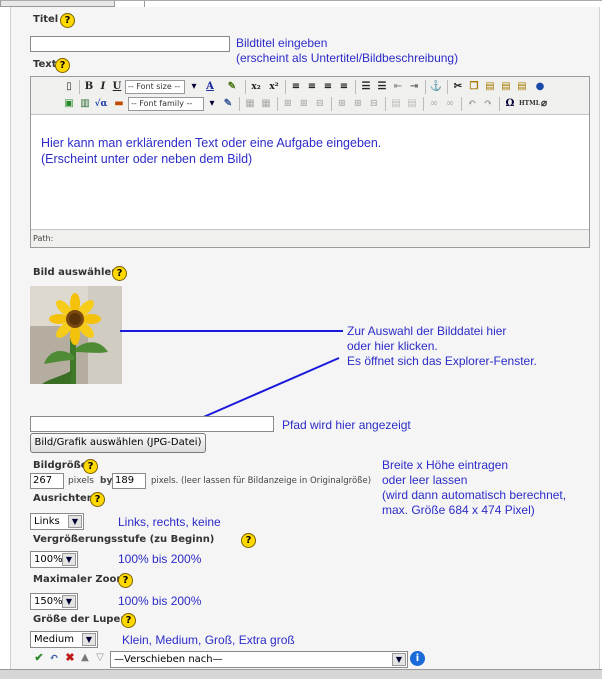 The height and width of the screenshot is (679, 602). I want to click on zoom-max-note: 100% bis 200%, so click(160, 601).